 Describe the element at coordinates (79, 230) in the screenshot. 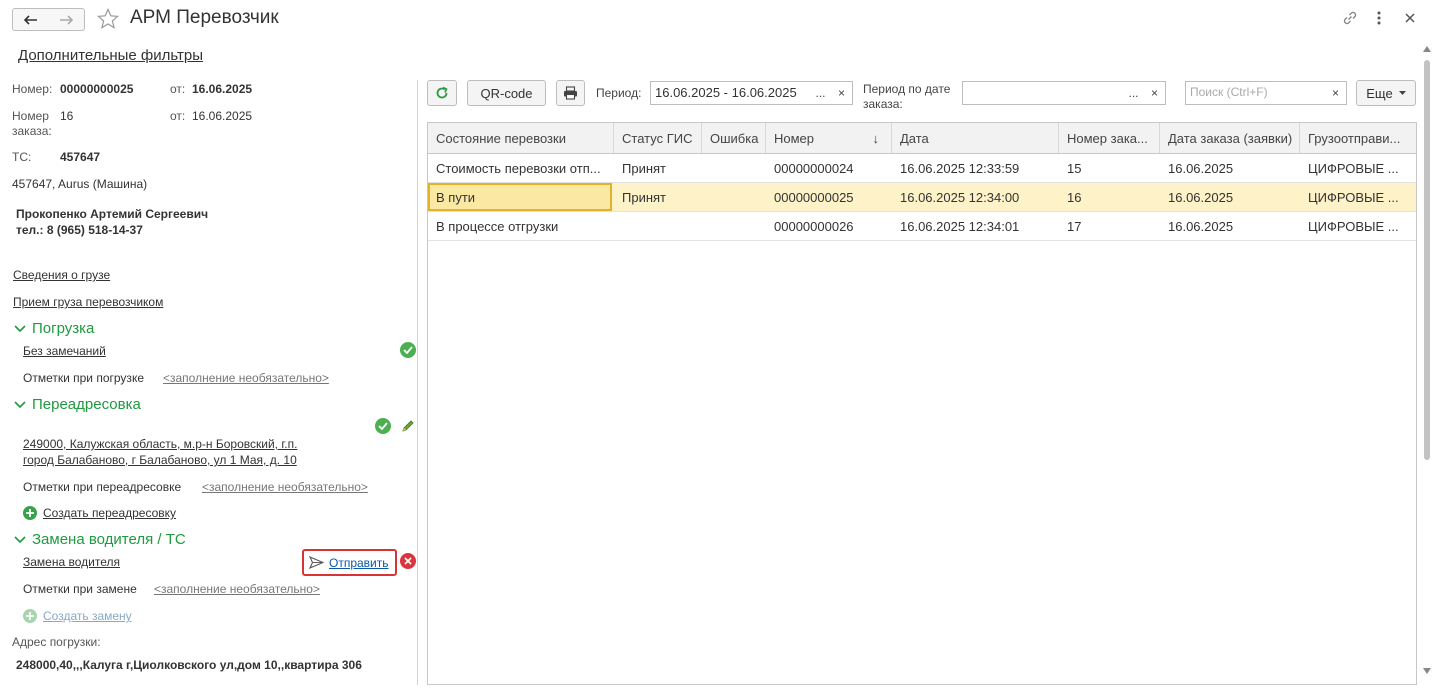

I see `driver-phone: тел.: 8 (965) 518-14-37` at that location.